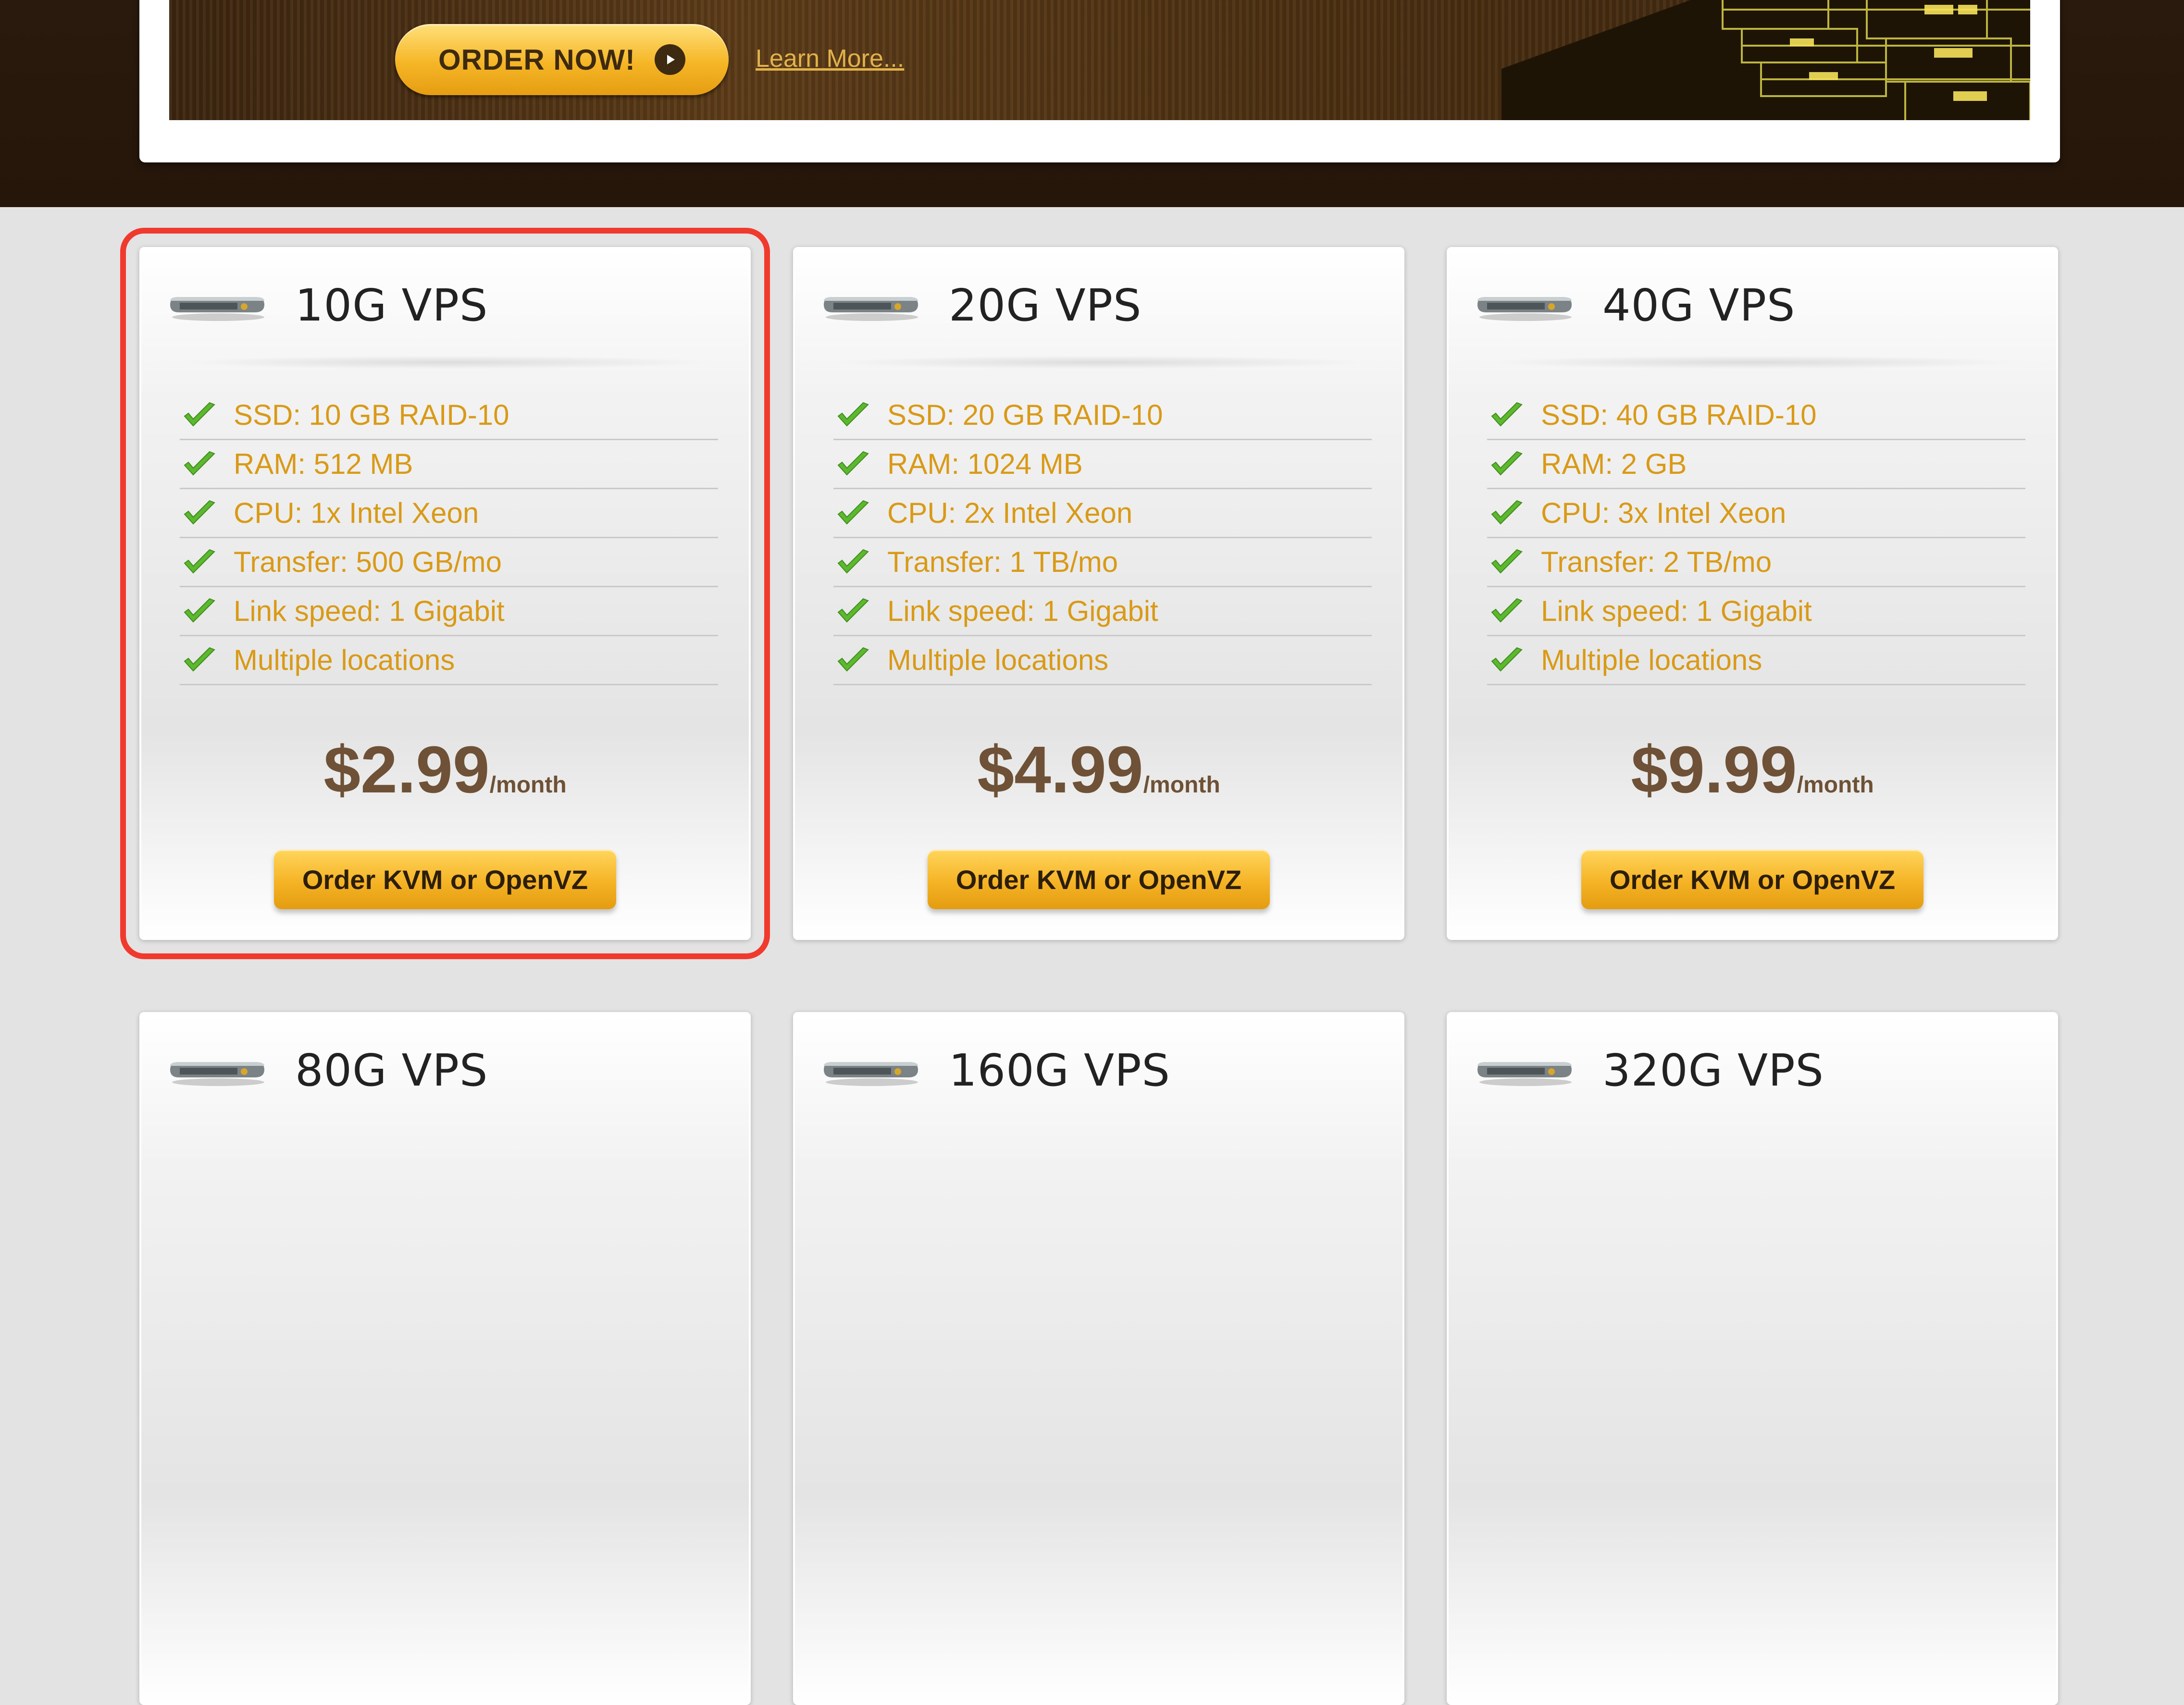  What do you see at coordinates (1025, 415) in the screenshot?
I see `feature-text: SSD: 20 GB RAID-10` at bounding box center [1025, 415].